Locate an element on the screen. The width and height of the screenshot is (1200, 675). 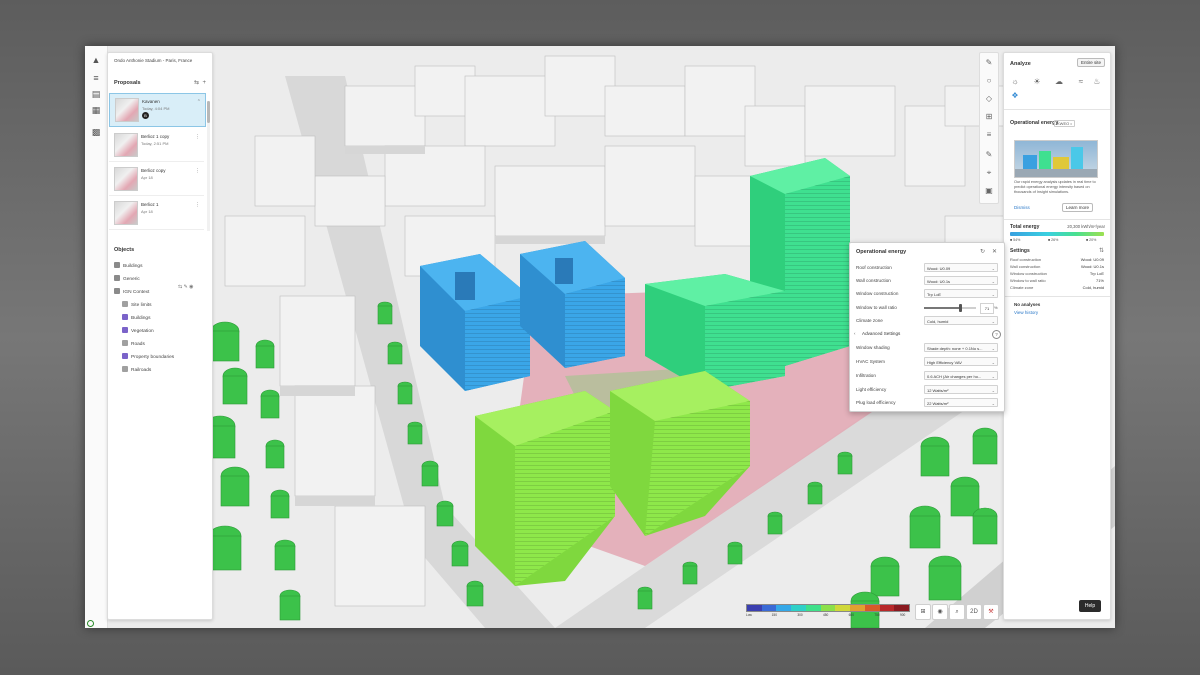
select-value: High Efficiency VAV is located at coordinates (944, 362).